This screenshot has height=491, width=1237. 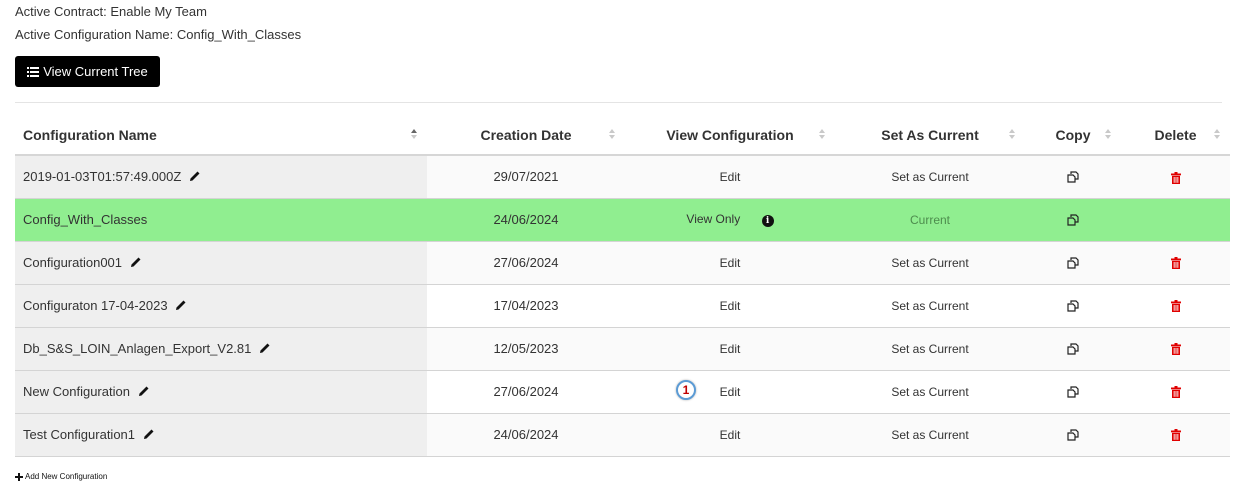 I want to click on column-header-label: Copy, so click(x=1073, y=134).